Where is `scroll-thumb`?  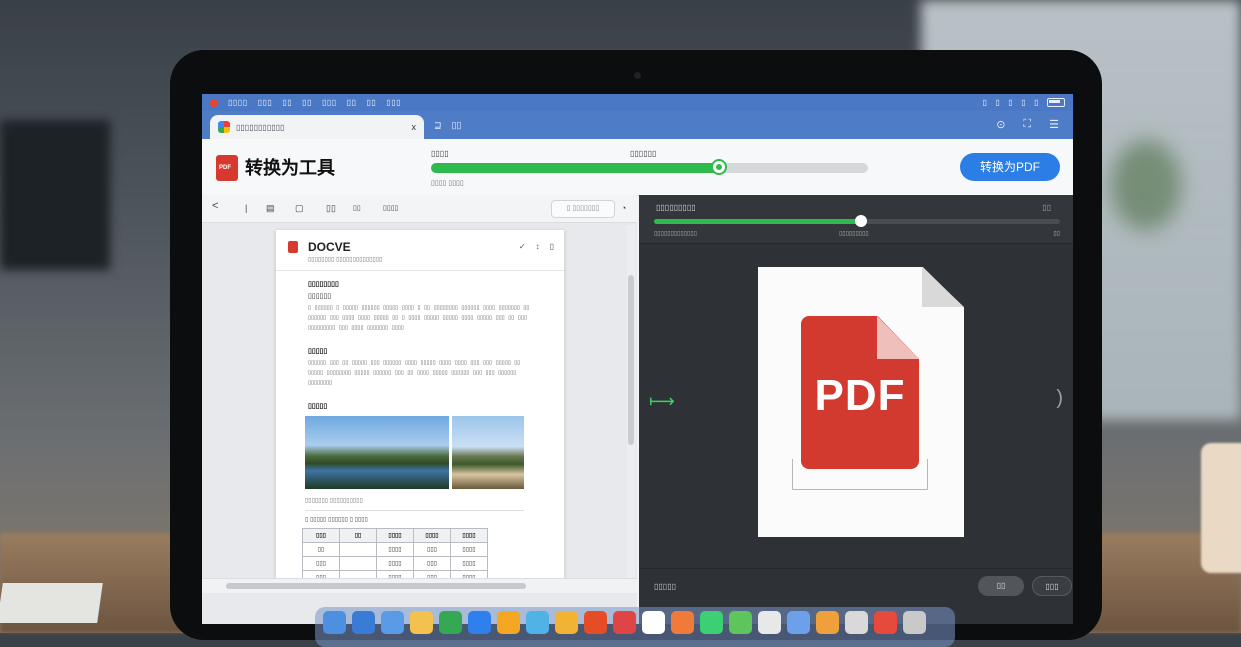
scroll-thumb is located at coordinates (631, 360).